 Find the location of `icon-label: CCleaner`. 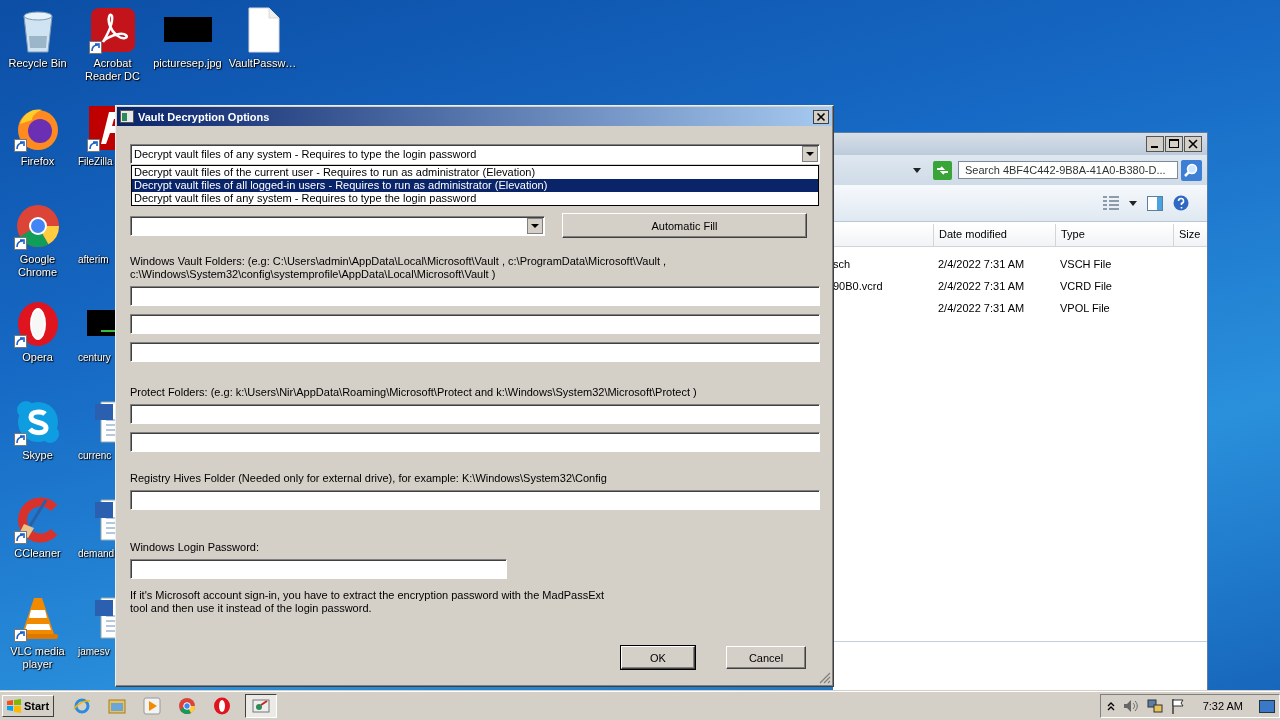

icon-label: CCleaner is located at coordinates (37, 553).